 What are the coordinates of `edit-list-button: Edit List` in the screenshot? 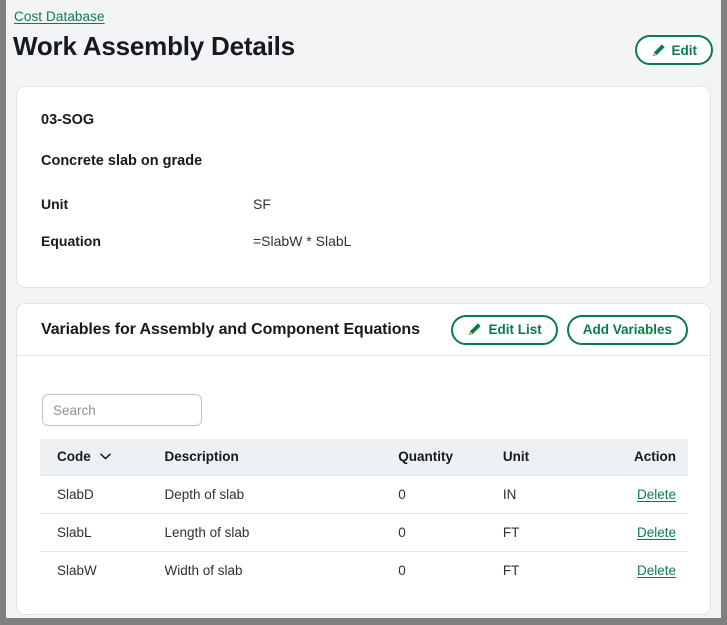 It's located at (504, 329).